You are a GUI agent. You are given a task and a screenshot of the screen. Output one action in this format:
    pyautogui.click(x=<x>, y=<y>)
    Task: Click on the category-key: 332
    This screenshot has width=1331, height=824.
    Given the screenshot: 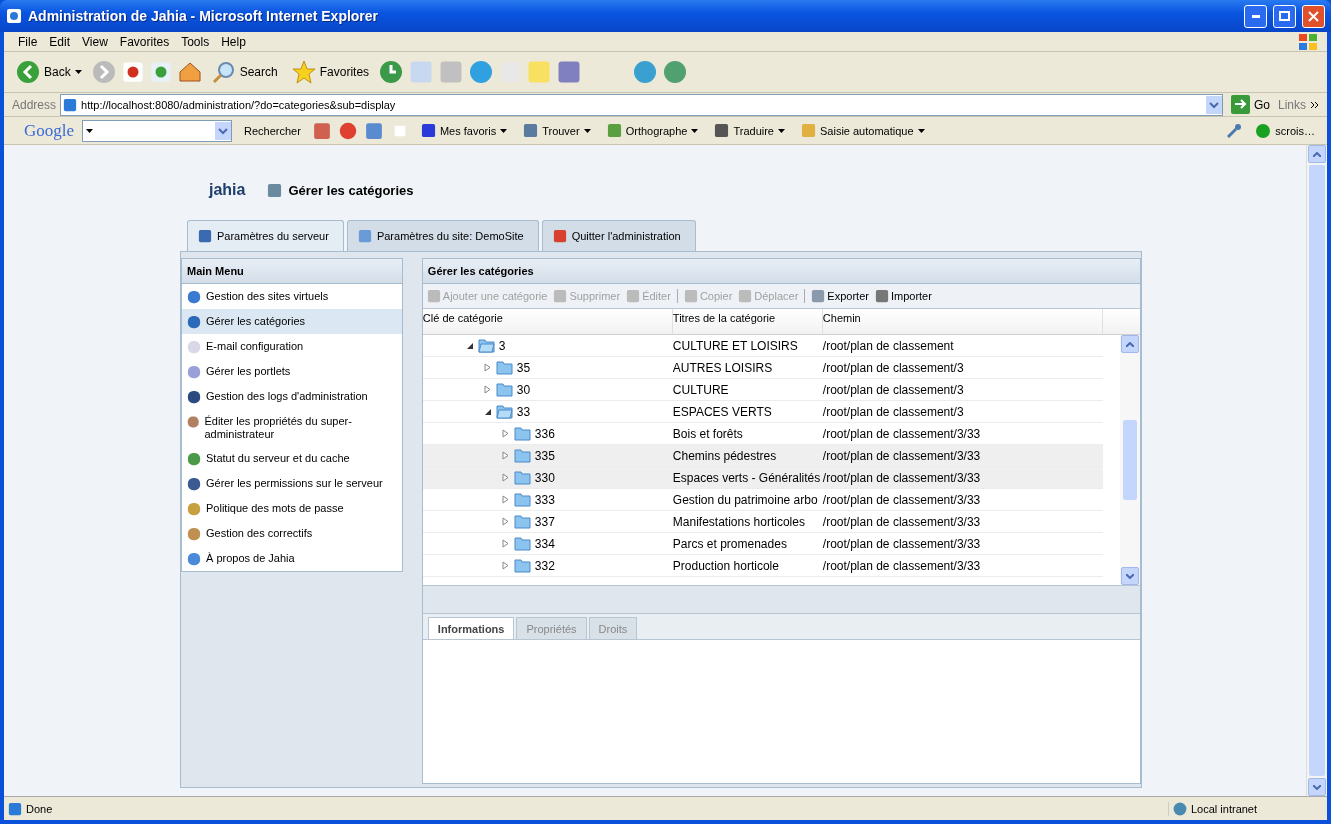 What is the action you would take?
    pyautogui.click(x=544, y=565)
    